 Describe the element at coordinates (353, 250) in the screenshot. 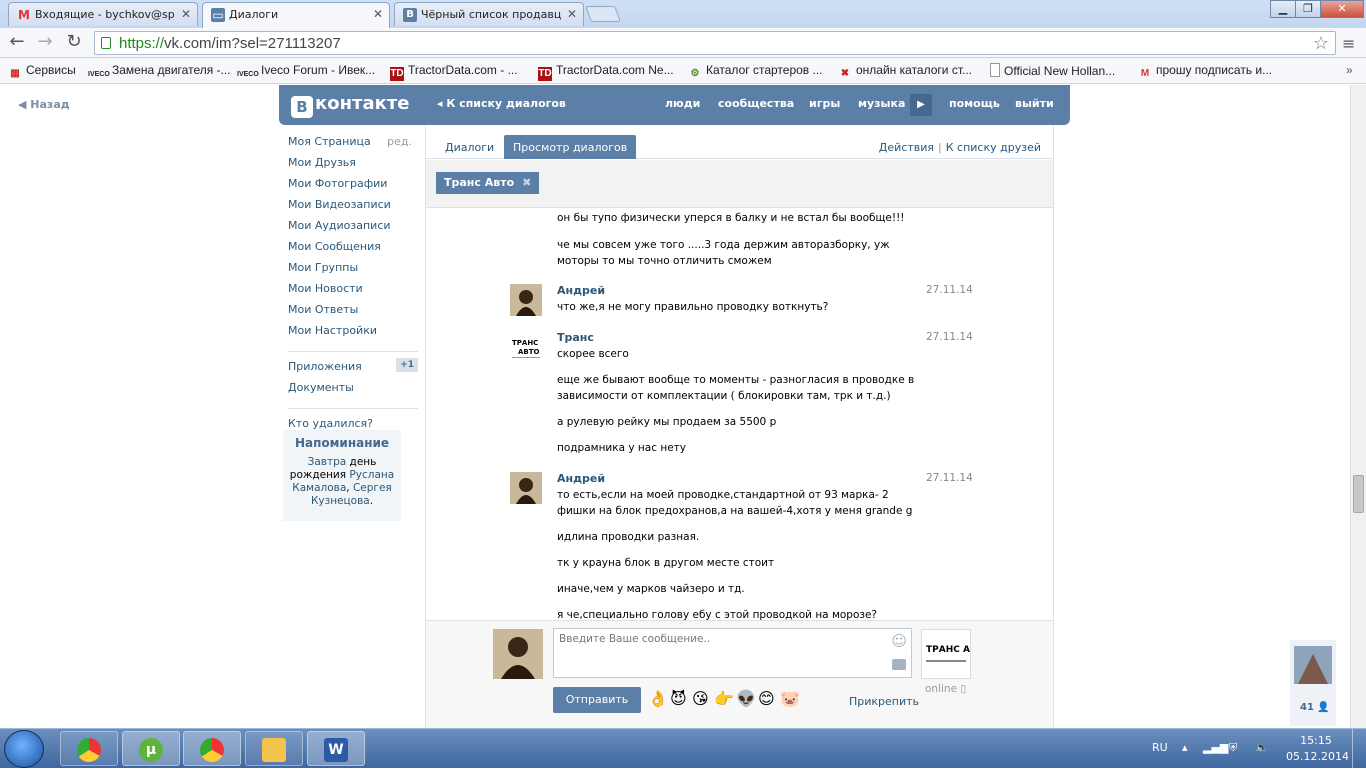

I see `menu-messages: Мои Сообщения` at that location.